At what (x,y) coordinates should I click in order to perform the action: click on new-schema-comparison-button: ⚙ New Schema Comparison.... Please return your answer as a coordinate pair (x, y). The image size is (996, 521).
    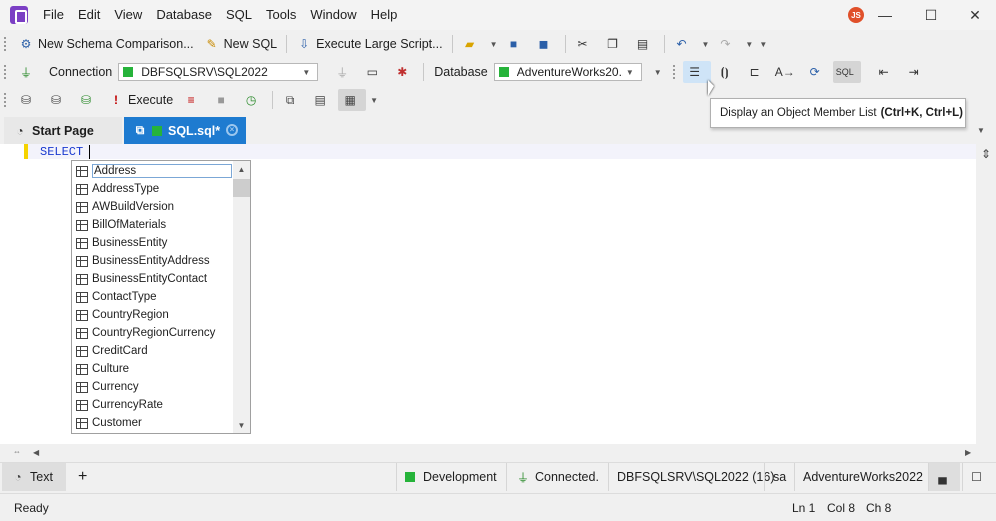
    Looking at the image, I should click on (106, 44).